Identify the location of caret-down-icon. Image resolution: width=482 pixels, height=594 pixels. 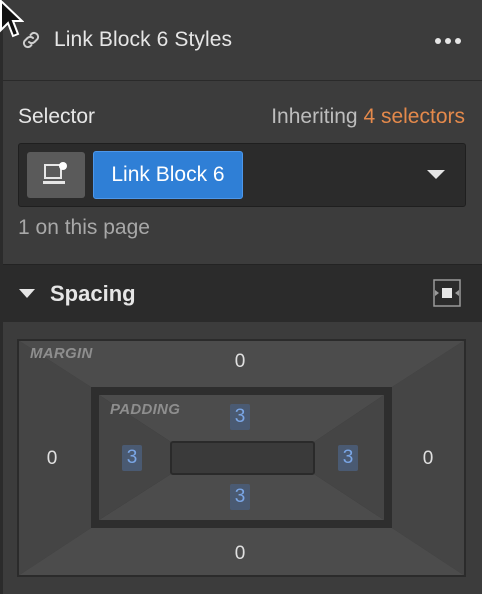
(27, 293).